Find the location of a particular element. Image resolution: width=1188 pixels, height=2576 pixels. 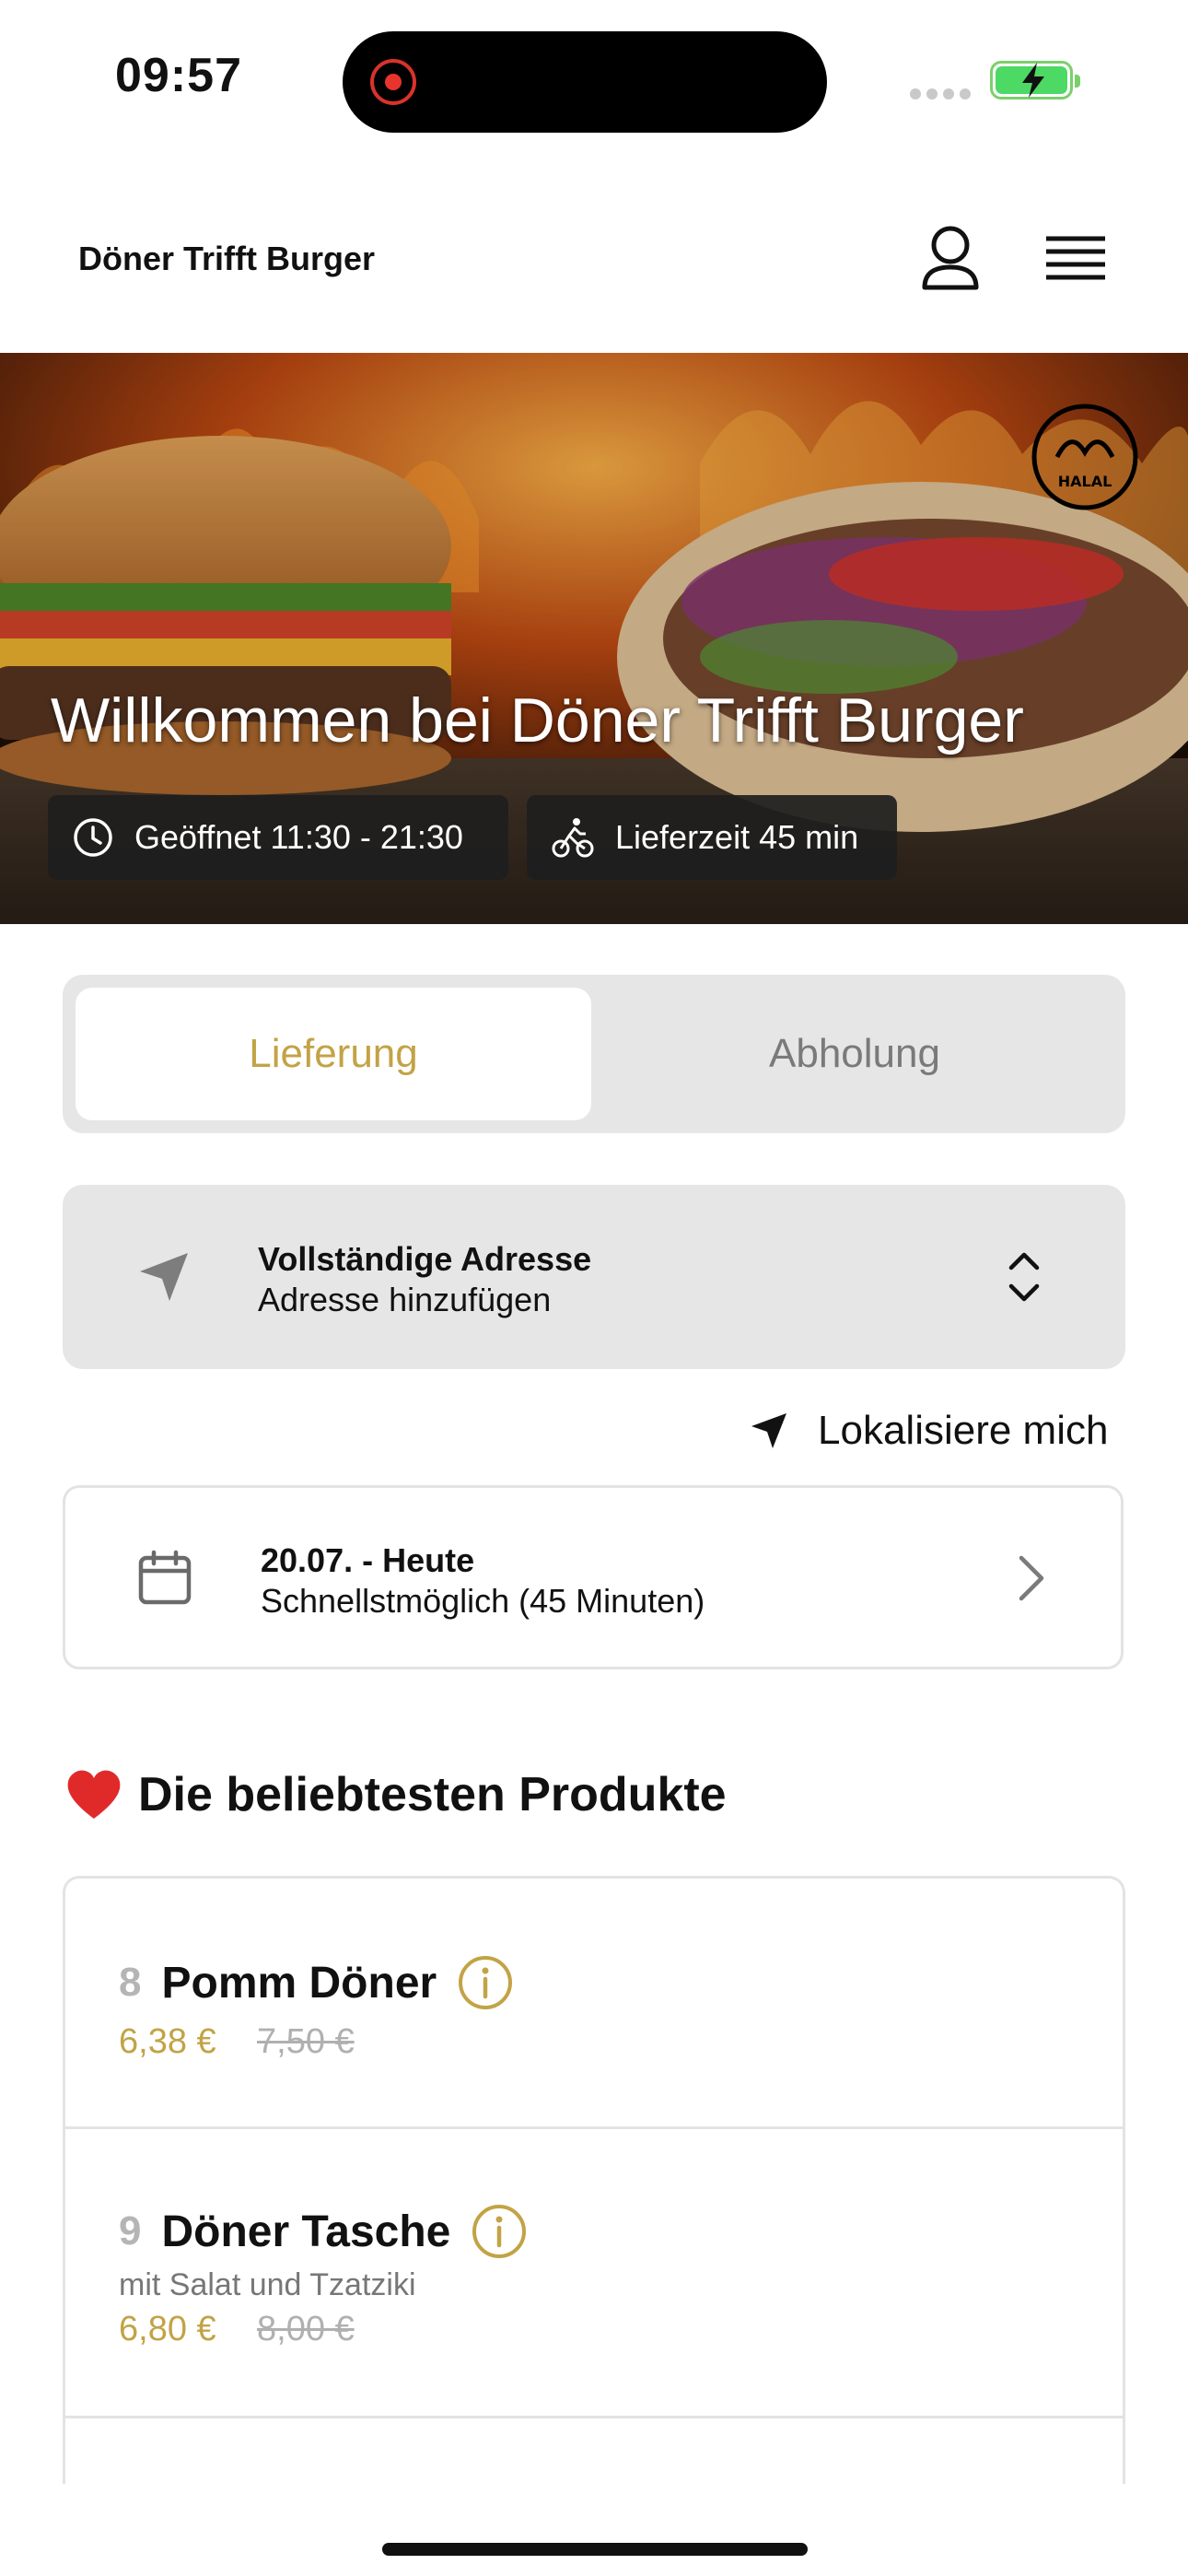

calendar-icon is located at coordinates (165, 1577).